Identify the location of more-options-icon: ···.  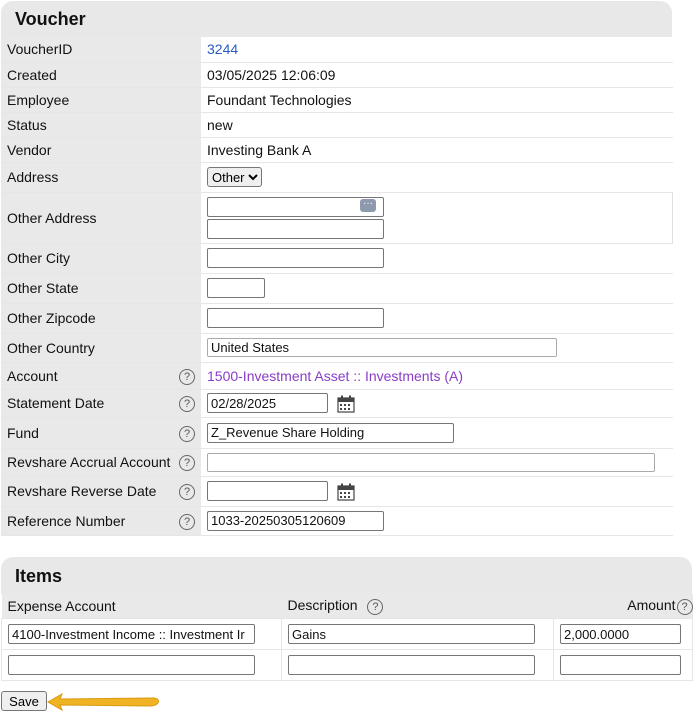
(368, 205).